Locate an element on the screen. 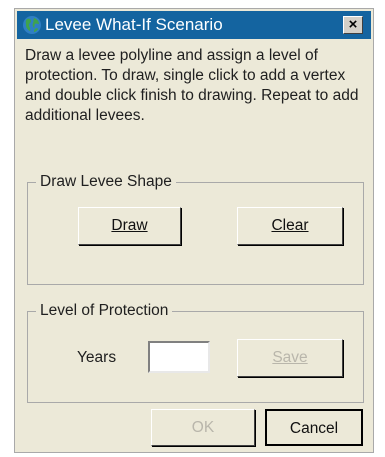 This screenshot has width=385, height=457. draw-button: Draw is located at coordinates (129, 226).